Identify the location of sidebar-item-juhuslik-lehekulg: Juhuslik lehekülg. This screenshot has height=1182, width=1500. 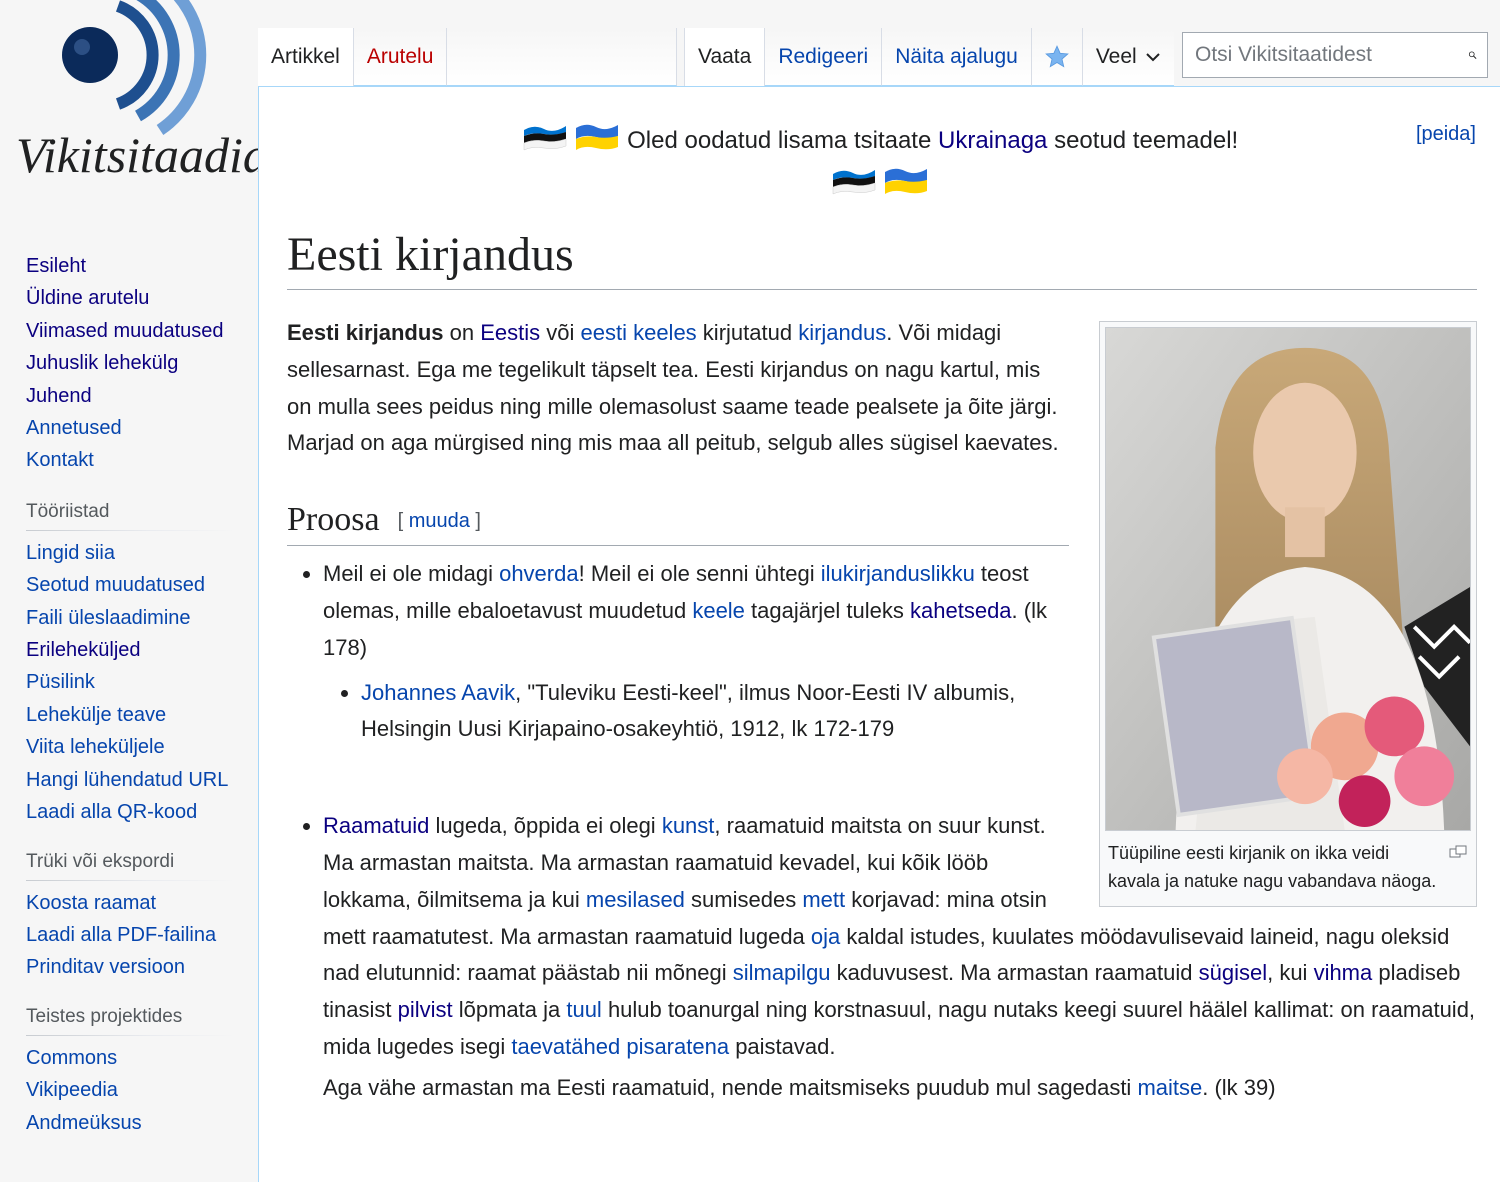
(142, 363).